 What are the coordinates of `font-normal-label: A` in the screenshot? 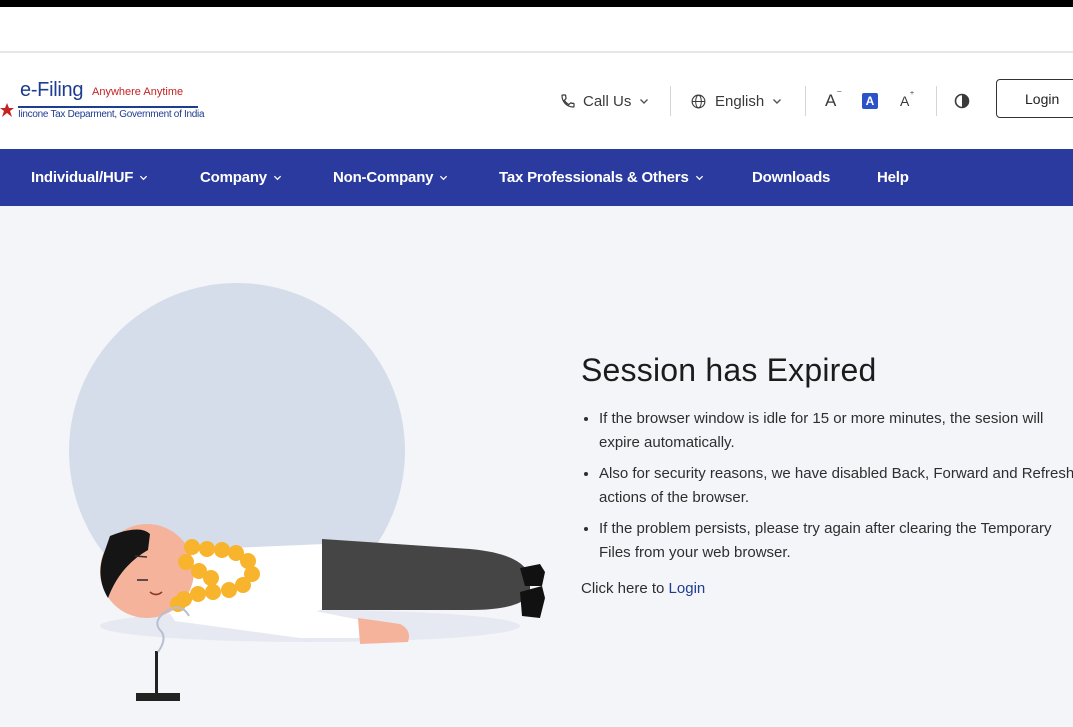 It's located at (870, 101).